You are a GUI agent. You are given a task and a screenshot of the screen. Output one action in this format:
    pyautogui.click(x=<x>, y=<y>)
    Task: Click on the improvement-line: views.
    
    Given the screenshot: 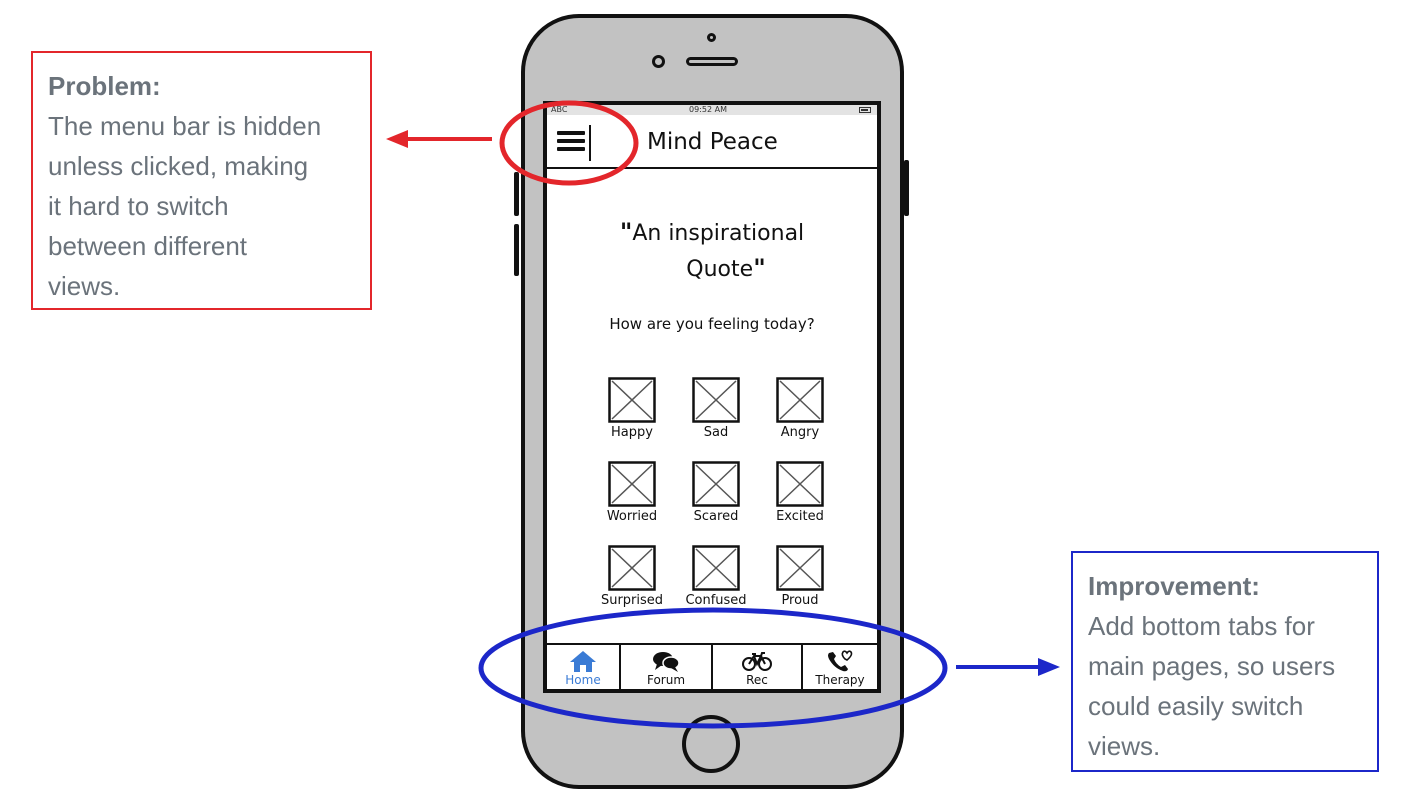 What is the action you would take?
    pyautogui.click(x=1124, y=746)
    